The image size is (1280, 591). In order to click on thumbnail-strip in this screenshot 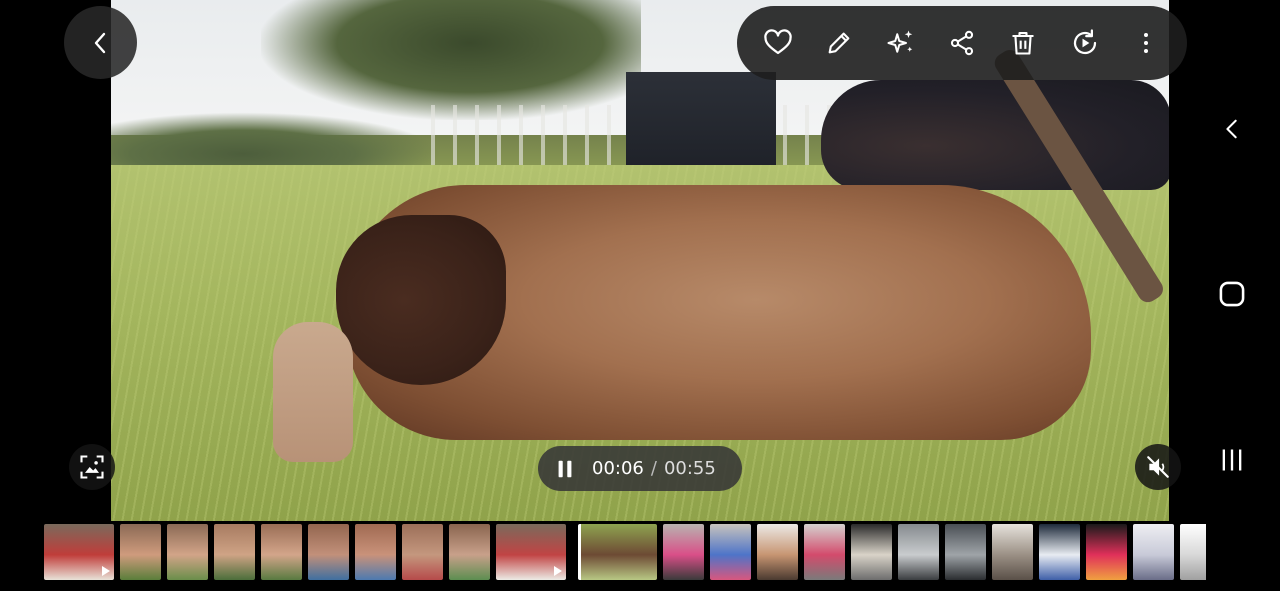, I will do `click(625, 552)`.